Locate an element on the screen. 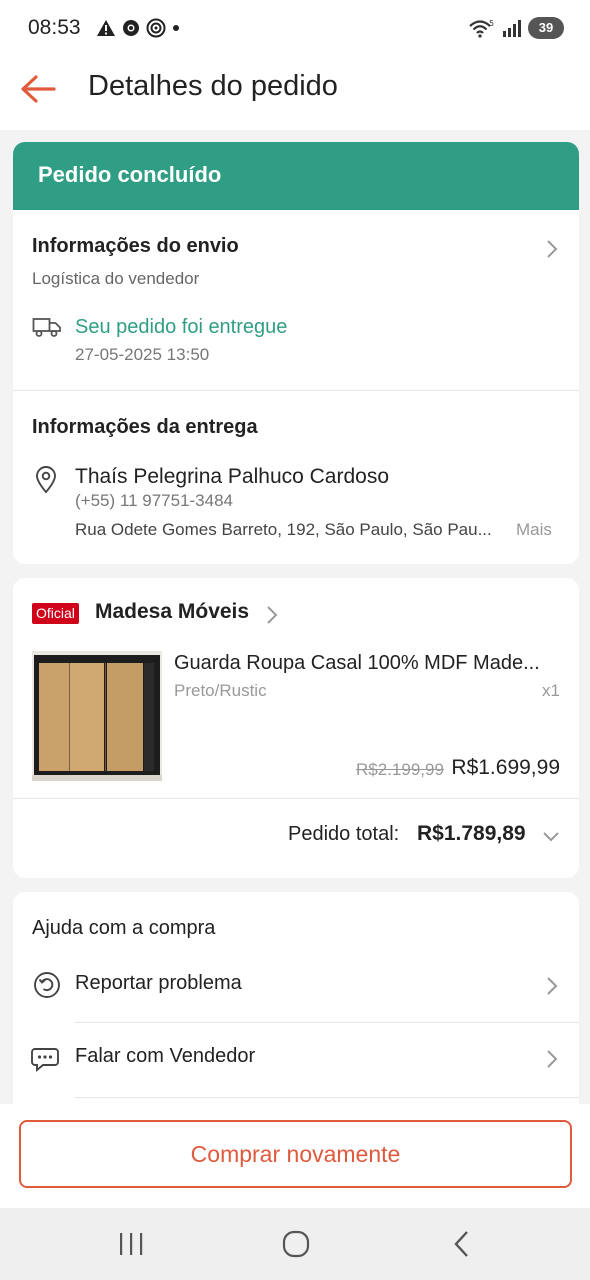  bottom-action-bar: Comprar novamente is located at coordinates (295, 1156).